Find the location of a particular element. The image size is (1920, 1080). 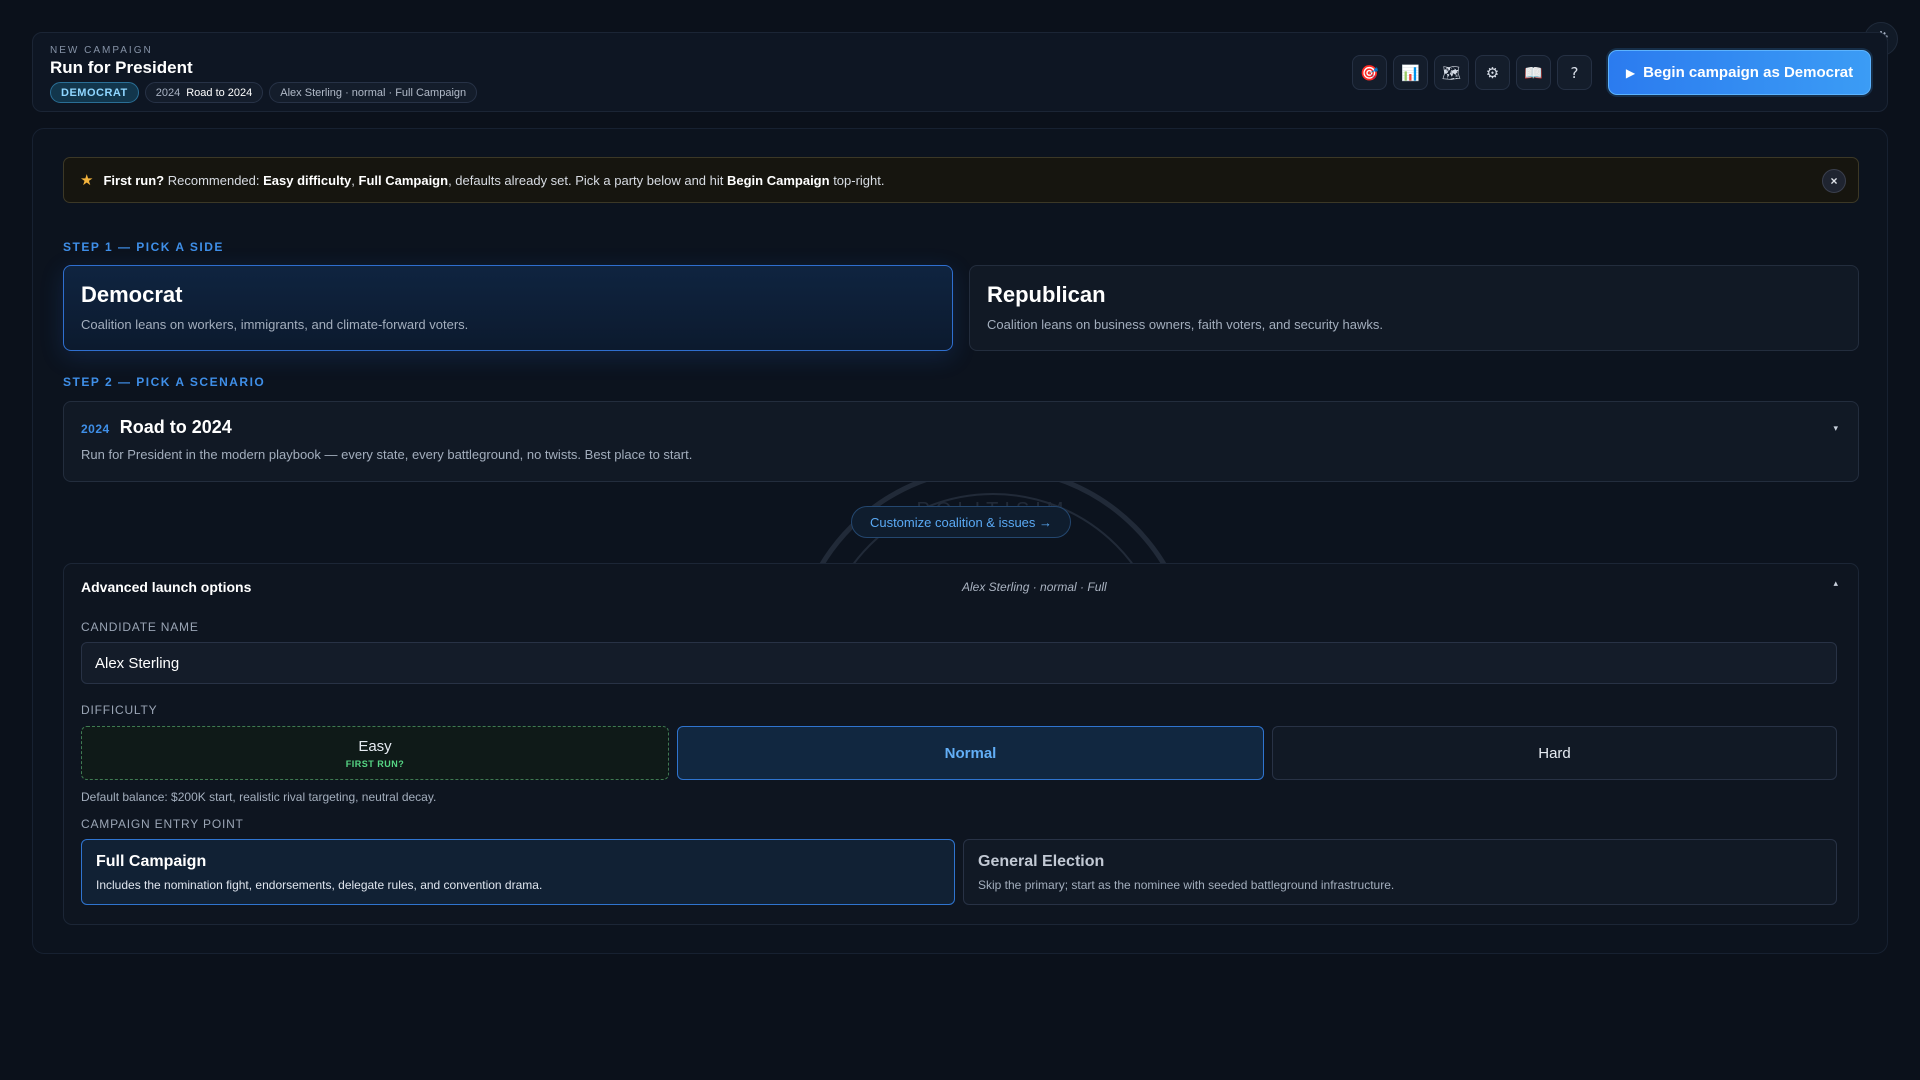

difficulty-easy-button: Easy FIRST RUN? is located at coordinates (375, 753).